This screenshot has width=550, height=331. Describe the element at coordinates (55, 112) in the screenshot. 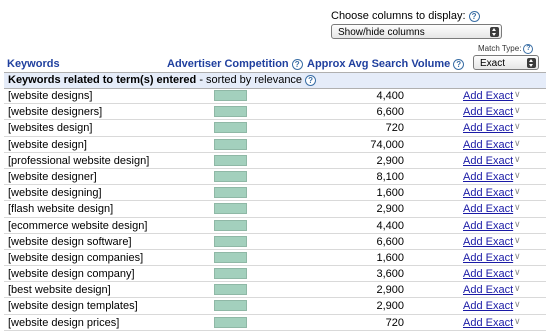

I see `keyword-text: [website designers]` at that location.